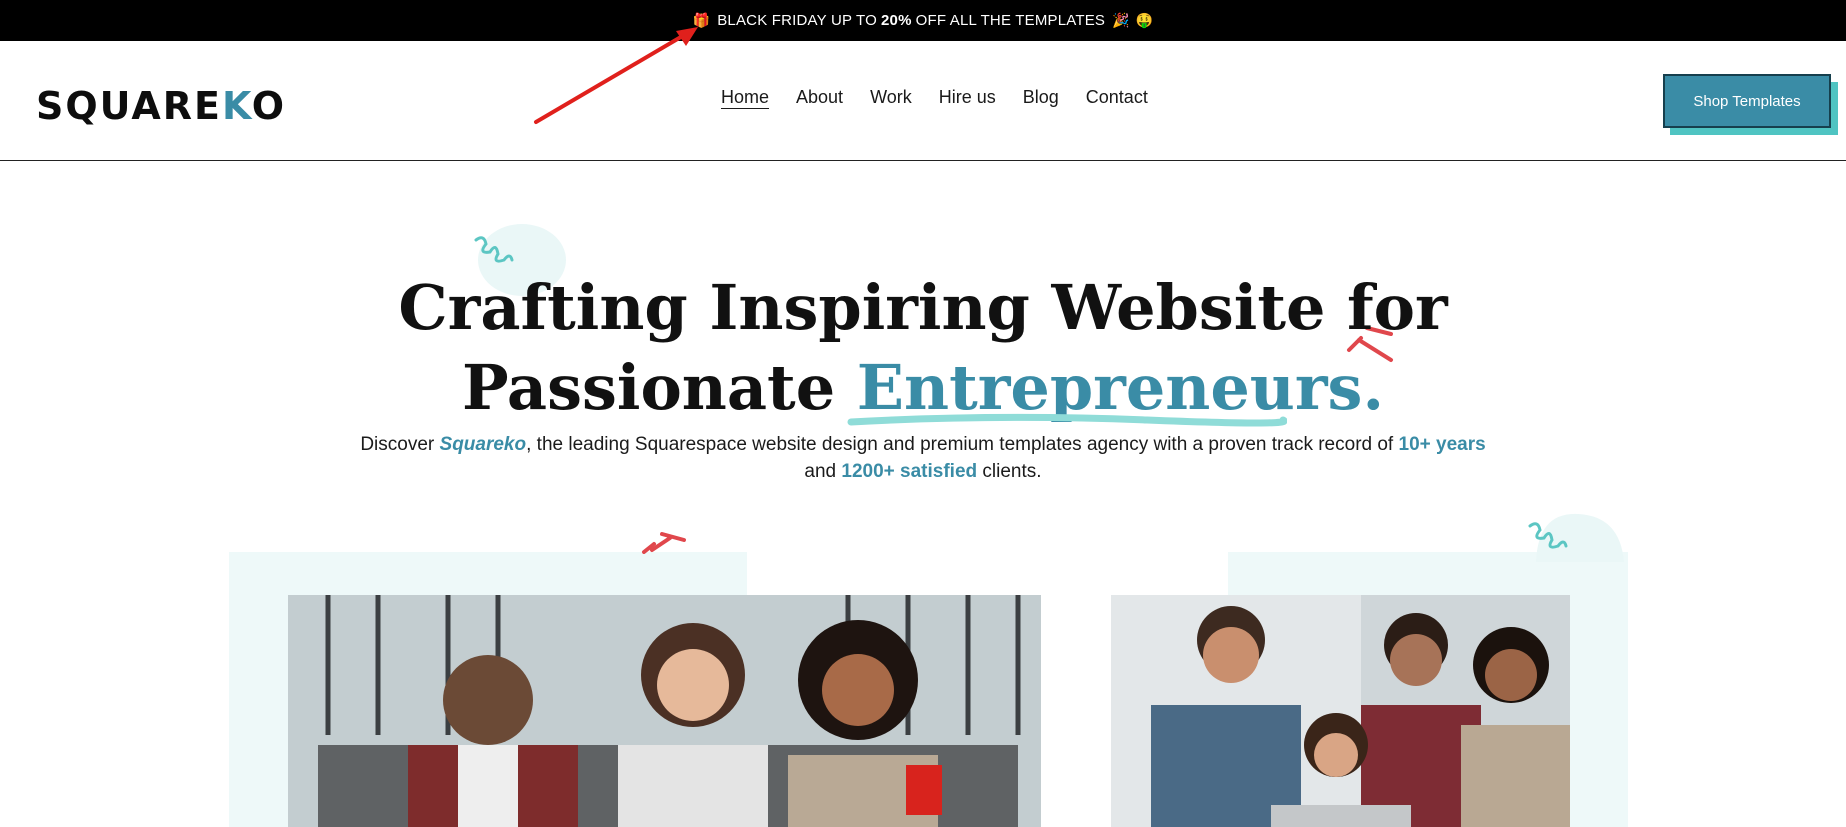  Describe the element at coordinates (909, 471) in the screenshot. I see `sub-clients: 1200+ satisfied` at that location.